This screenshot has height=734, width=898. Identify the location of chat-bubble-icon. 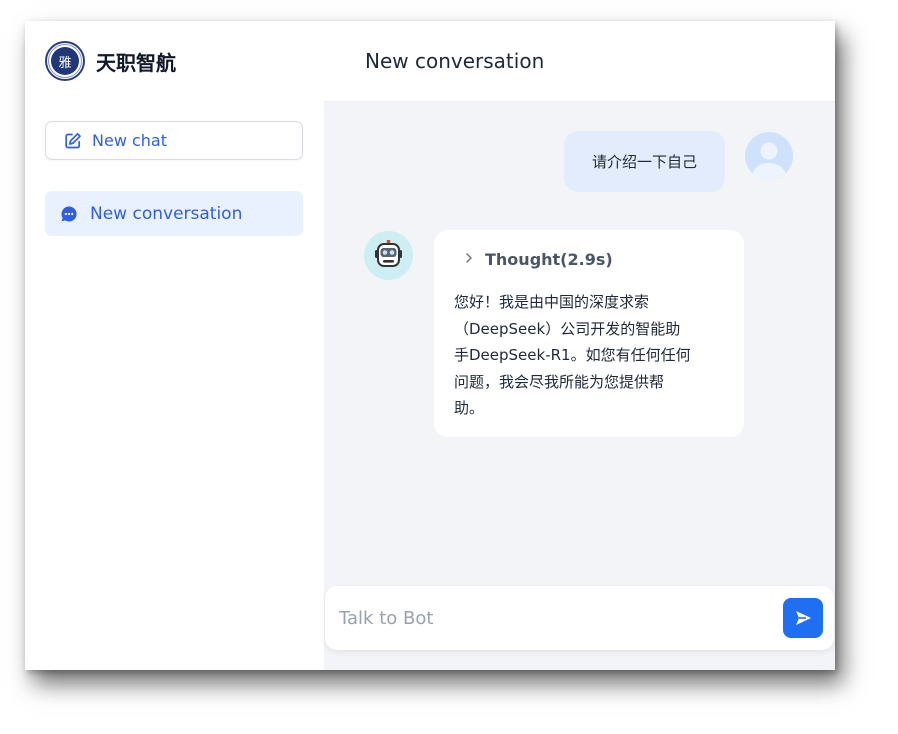
(69, 214).